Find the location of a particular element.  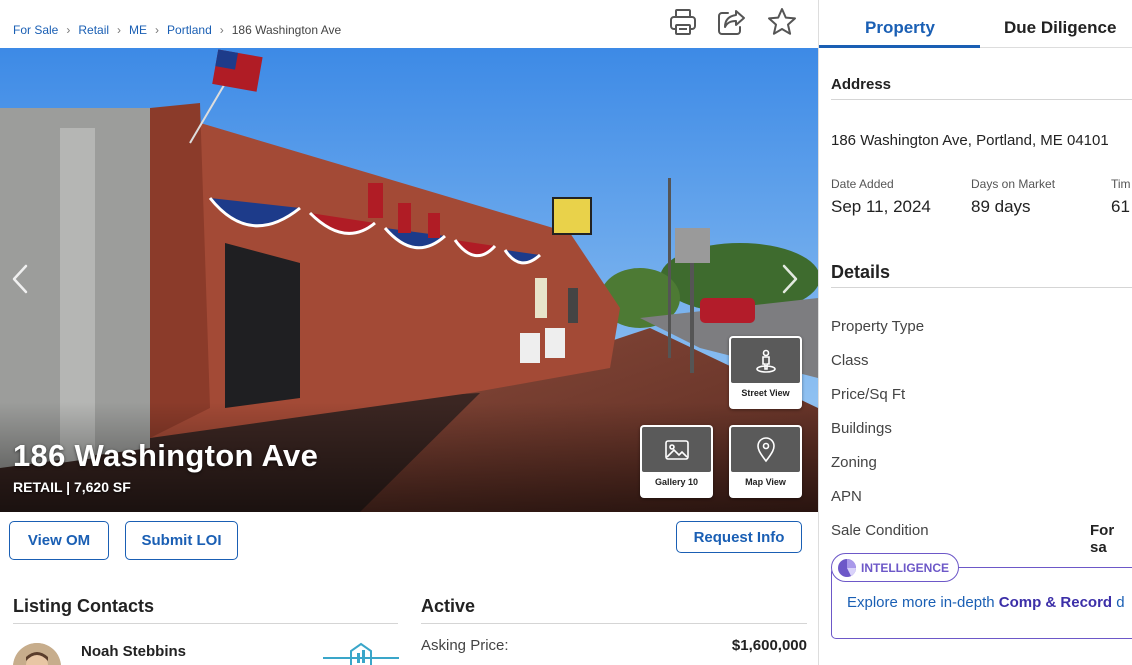

tab-property: Property is located at coordinates (900, 28).